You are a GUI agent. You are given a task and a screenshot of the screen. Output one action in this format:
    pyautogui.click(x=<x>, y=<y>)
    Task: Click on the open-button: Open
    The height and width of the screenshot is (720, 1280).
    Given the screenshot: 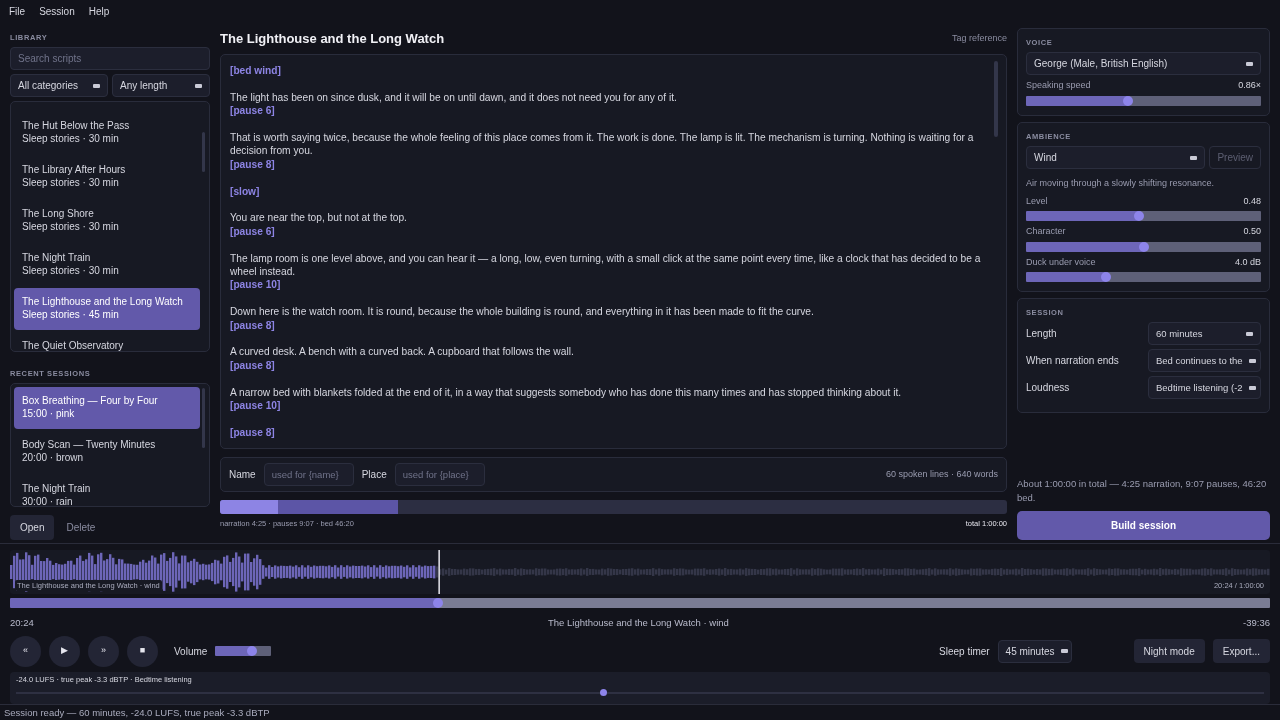 What is the action you would take?
    pyautogui.click(x=32, y=527)
    